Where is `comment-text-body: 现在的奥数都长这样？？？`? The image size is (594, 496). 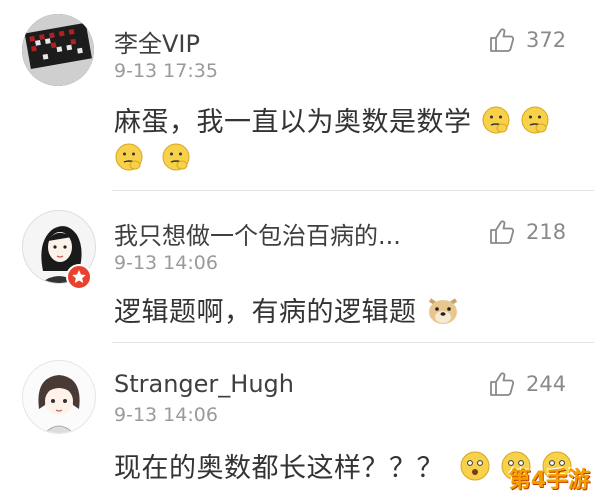
comment-text-body: 现在的奥数都长这样？？？ is located at coordinates (279, 468).